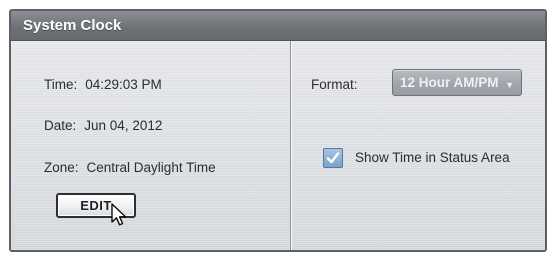  What do you see at coordinates (278, 26) in the screenshot?
I see `panel-header: System Clock` at bounding box center [278, 26].